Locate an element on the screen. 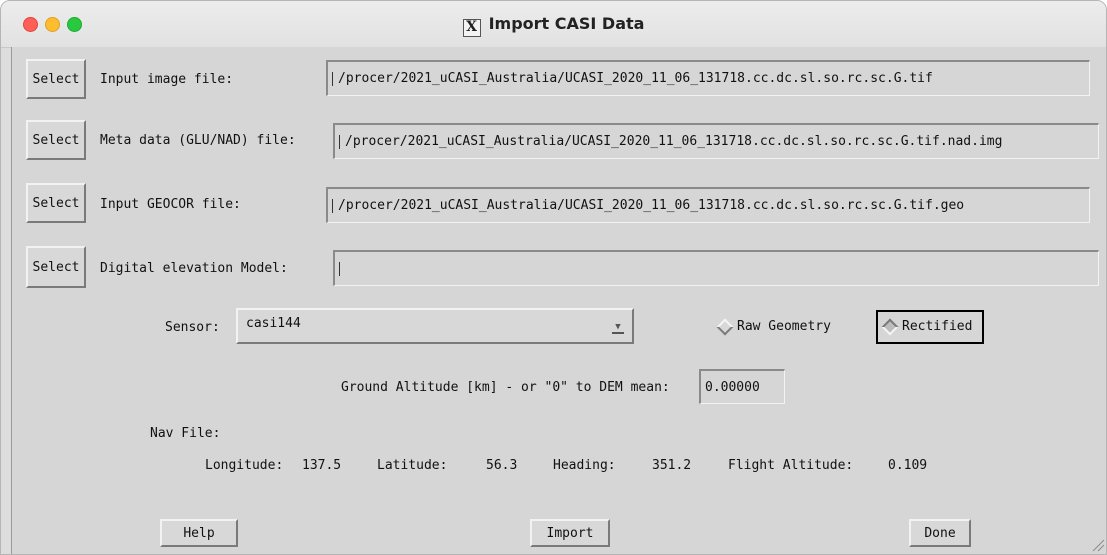 Image resolution: width=1107 pixels, height=555 pixels. import-button: Import is located at coordinates (570, 533).